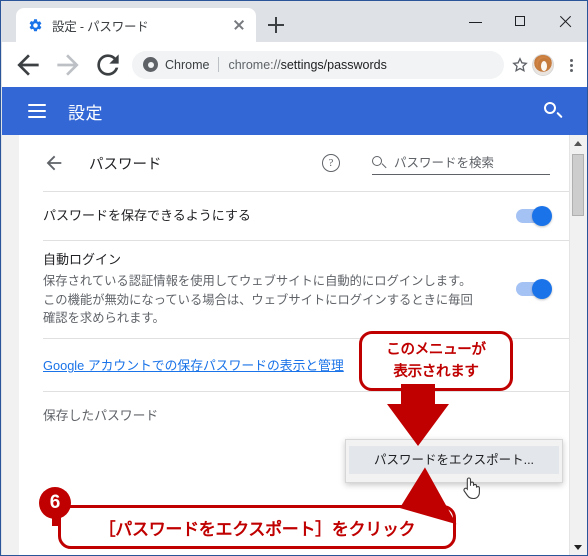 This screenshot has width=588, height=556. What do you see at coordinates (418, 425) in the screenshot?
I see `callout-arrow-head` at bounding box center [418, 425].